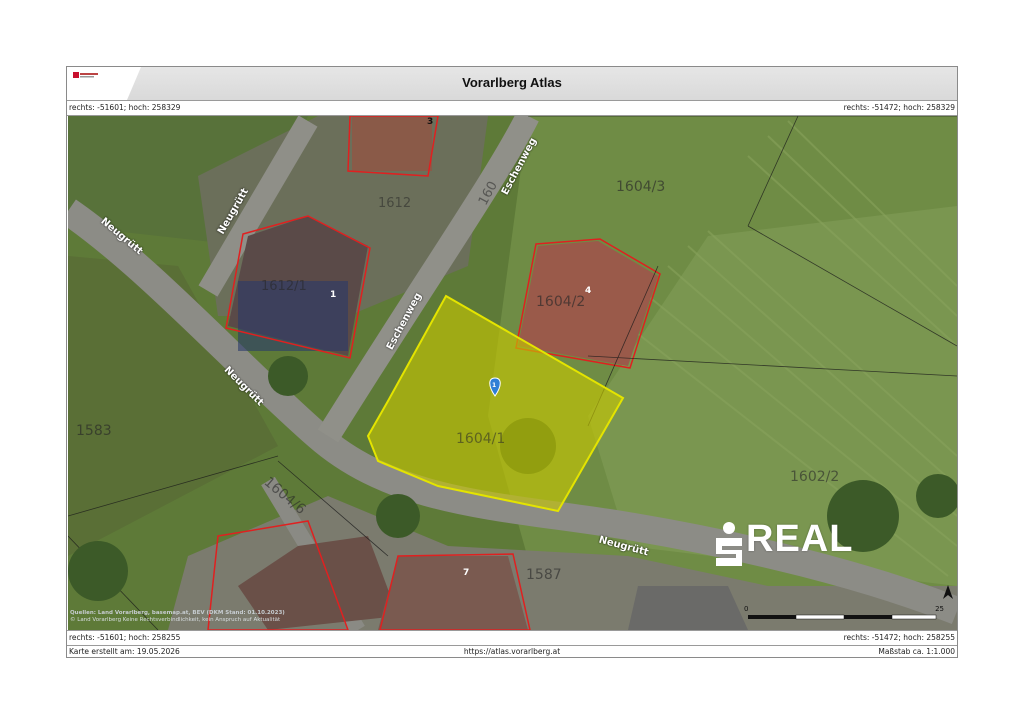  I want to click on atlas-header: Vorarlberg Atlas, so click(512, 84).